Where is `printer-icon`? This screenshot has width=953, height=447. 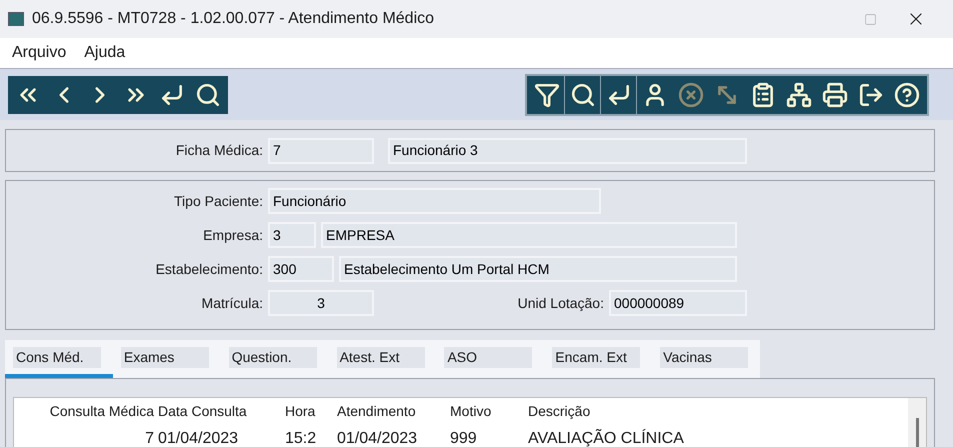 printer-icon is located at coordinates (835, 95).